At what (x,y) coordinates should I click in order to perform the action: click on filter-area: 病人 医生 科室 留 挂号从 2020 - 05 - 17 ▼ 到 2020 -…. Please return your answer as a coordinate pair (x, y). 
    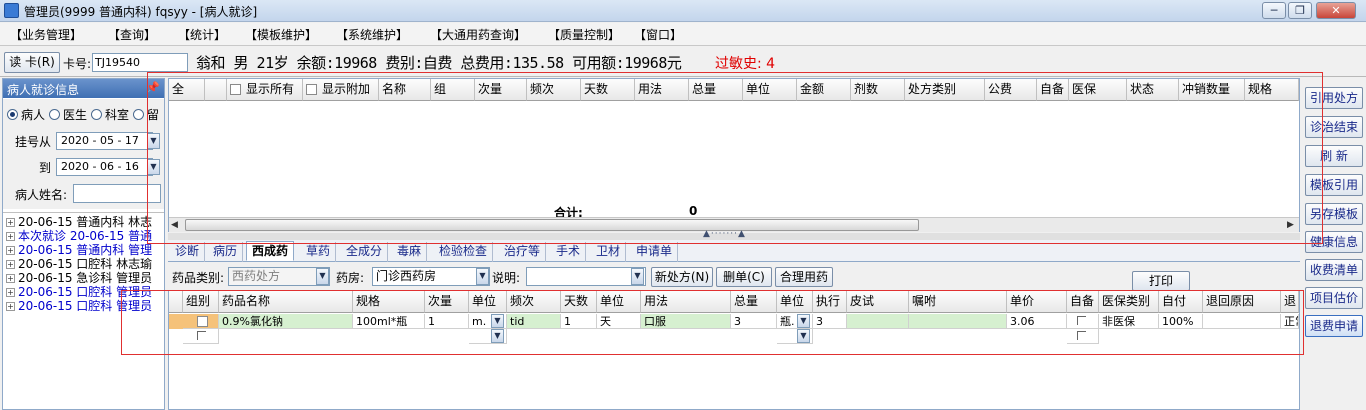
    Looking at the image, I should click on (83, 154).